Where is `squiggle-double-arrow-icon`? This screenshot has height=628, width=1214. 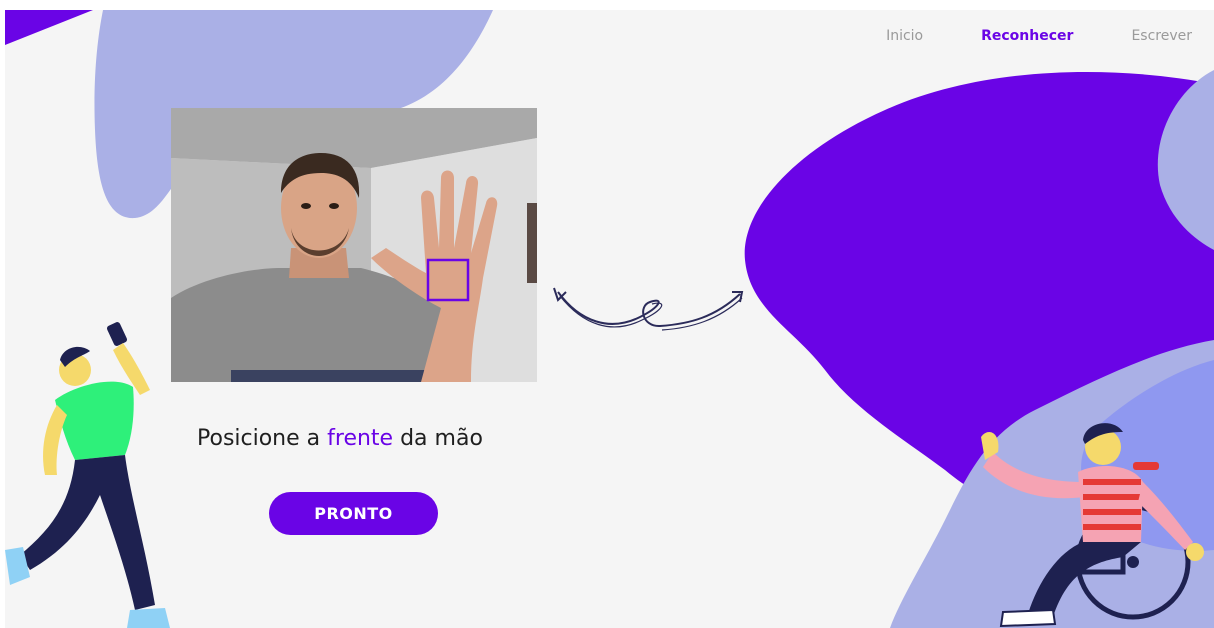
squiggle-double-arrow-icon is located at coordinates (648, 309).